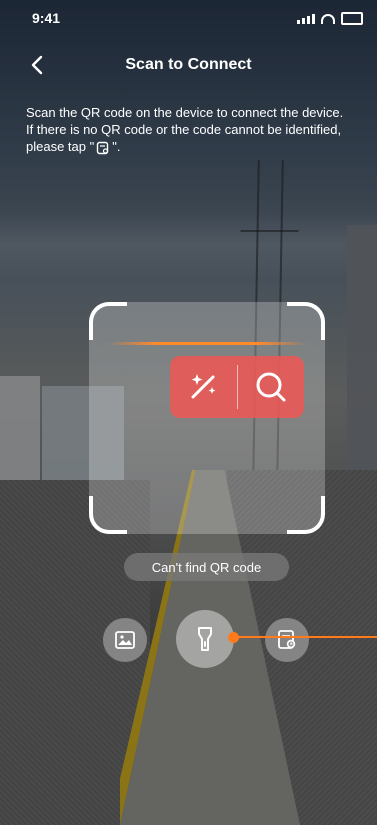 This screenshot has height=825, width=377. Describe the element at coordinates (46, 18) in the screenshot. I see `status-time: 9:41` at that location.